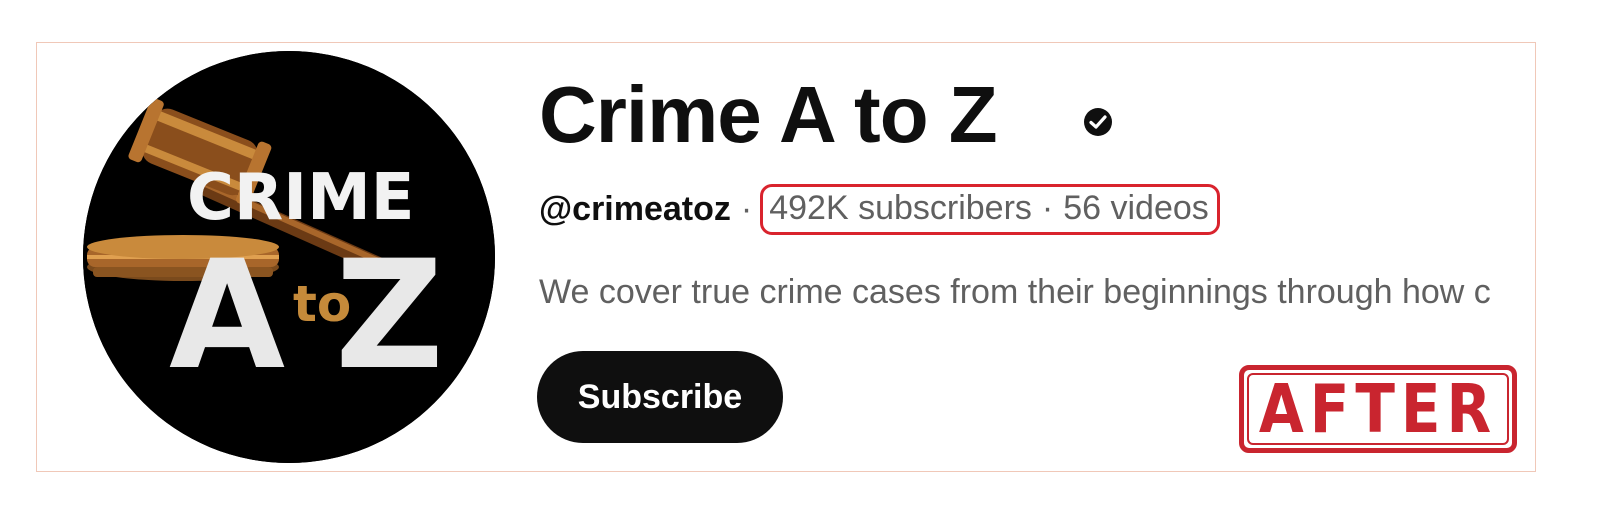 The width and height of the screenshot is (1600, 514). Describe the element at coordinates (660, 397) in the screenshot. I see `subscribe-button: Subscribe` at that location.